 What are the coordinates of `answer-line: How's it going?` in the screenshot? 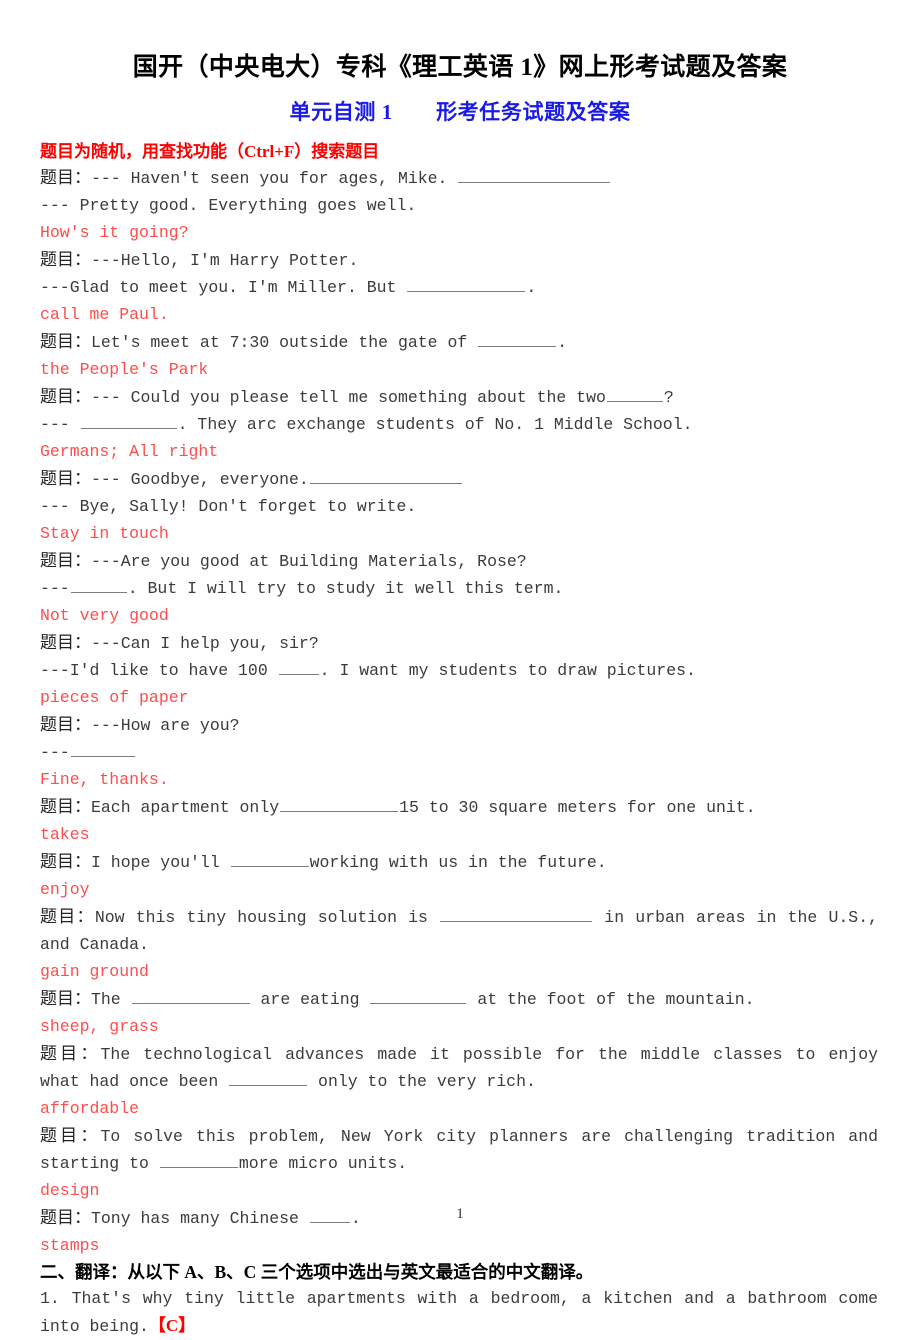 It's located at (459, 232).